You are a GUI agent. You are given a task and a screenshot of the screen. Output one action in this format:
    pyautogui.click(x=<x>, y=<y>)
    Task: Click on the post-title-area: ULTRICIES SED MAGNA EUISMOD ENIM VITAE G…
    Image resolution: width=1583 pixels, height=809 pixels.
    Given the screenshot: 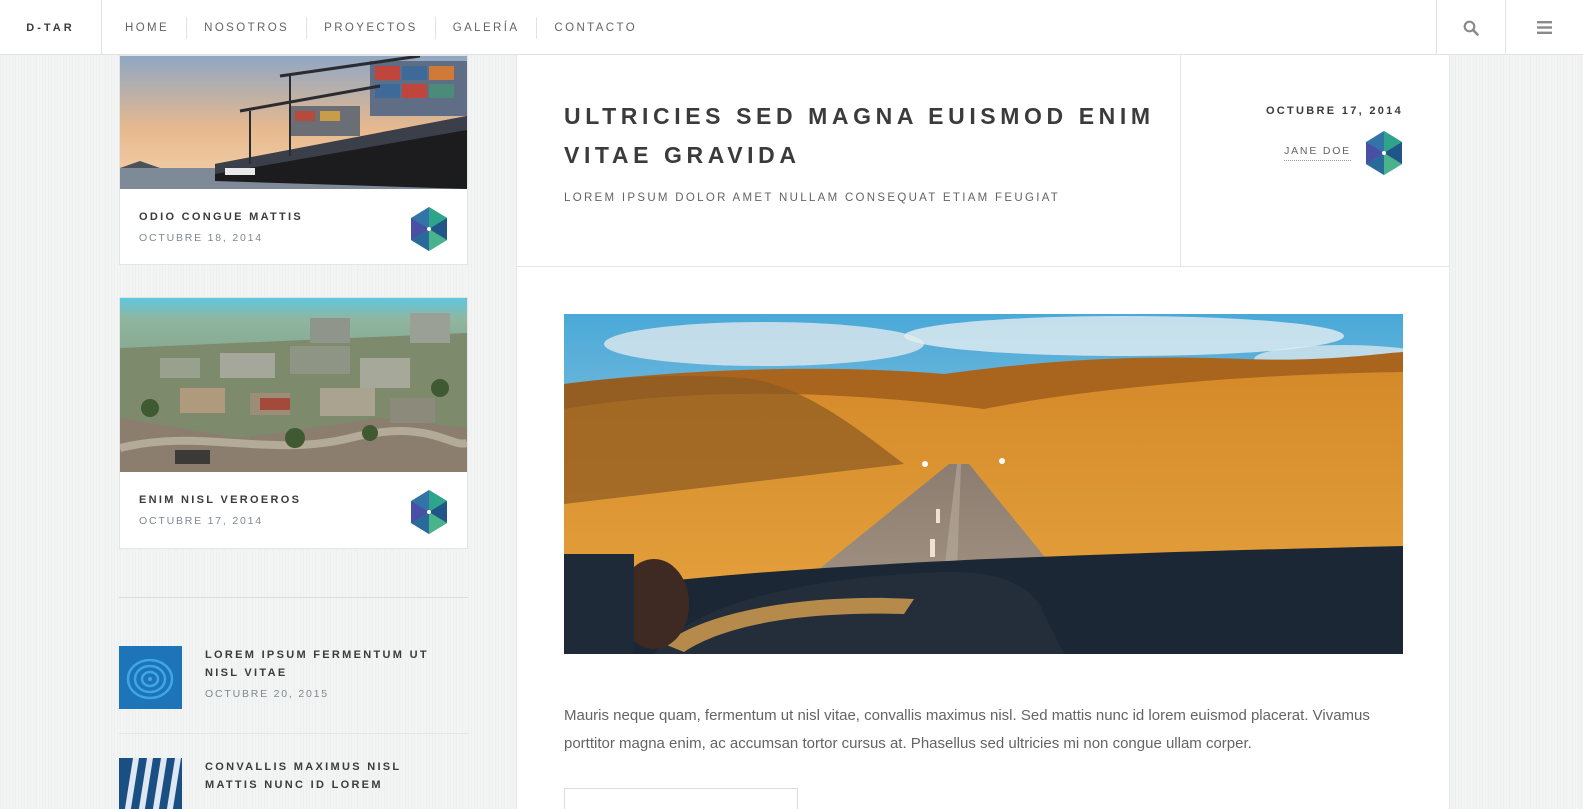 What is the action you would take?
    pyautogui.click(x=849, y=160)
    